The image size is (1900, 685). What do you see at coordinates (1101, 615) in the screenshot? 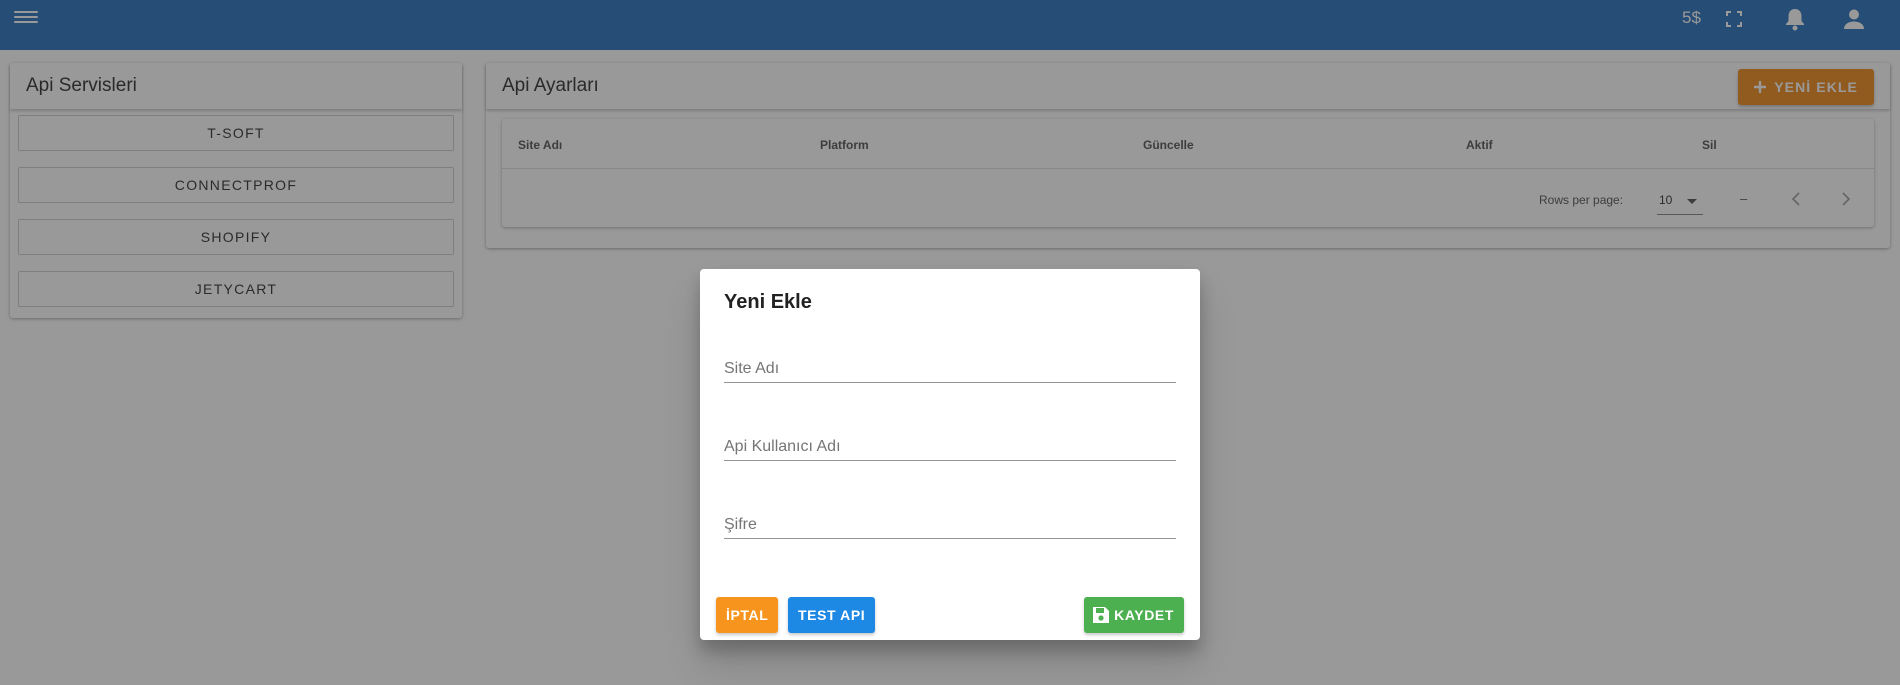
I see `save-icon` at bounding box center [1101, 615].